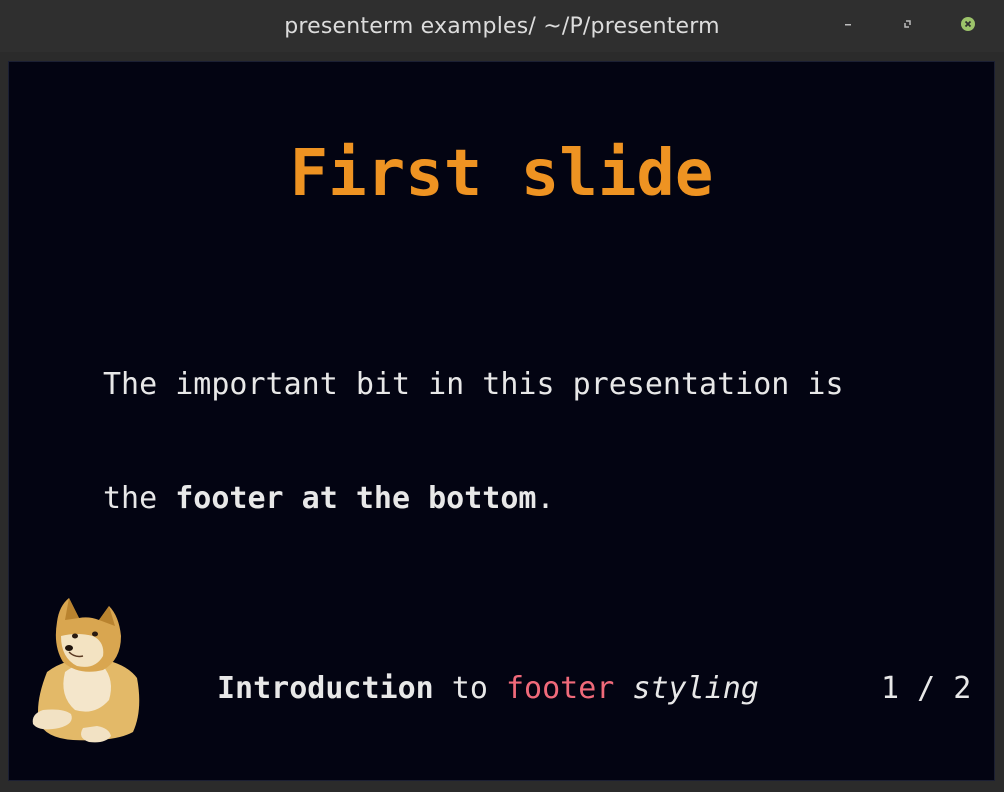 The width and height of the screenshot is (1004, 792). Describe the element at coordinates (623, 688) in the screenshot. I see `footer-space` at that location.